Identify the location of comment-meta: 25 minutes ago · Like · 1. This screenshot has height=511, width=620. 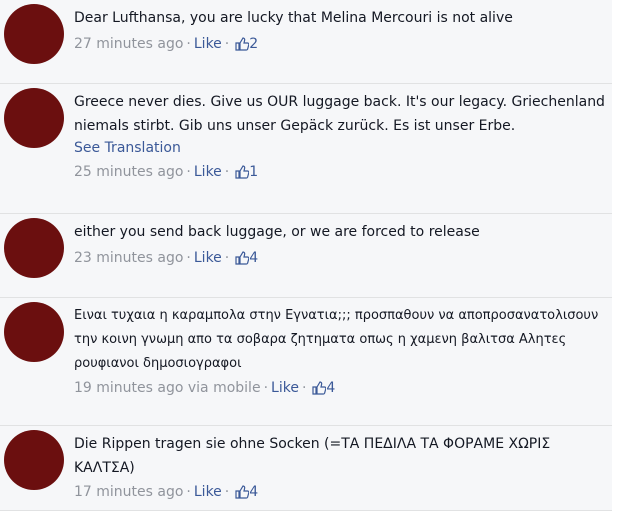
(341, 173).